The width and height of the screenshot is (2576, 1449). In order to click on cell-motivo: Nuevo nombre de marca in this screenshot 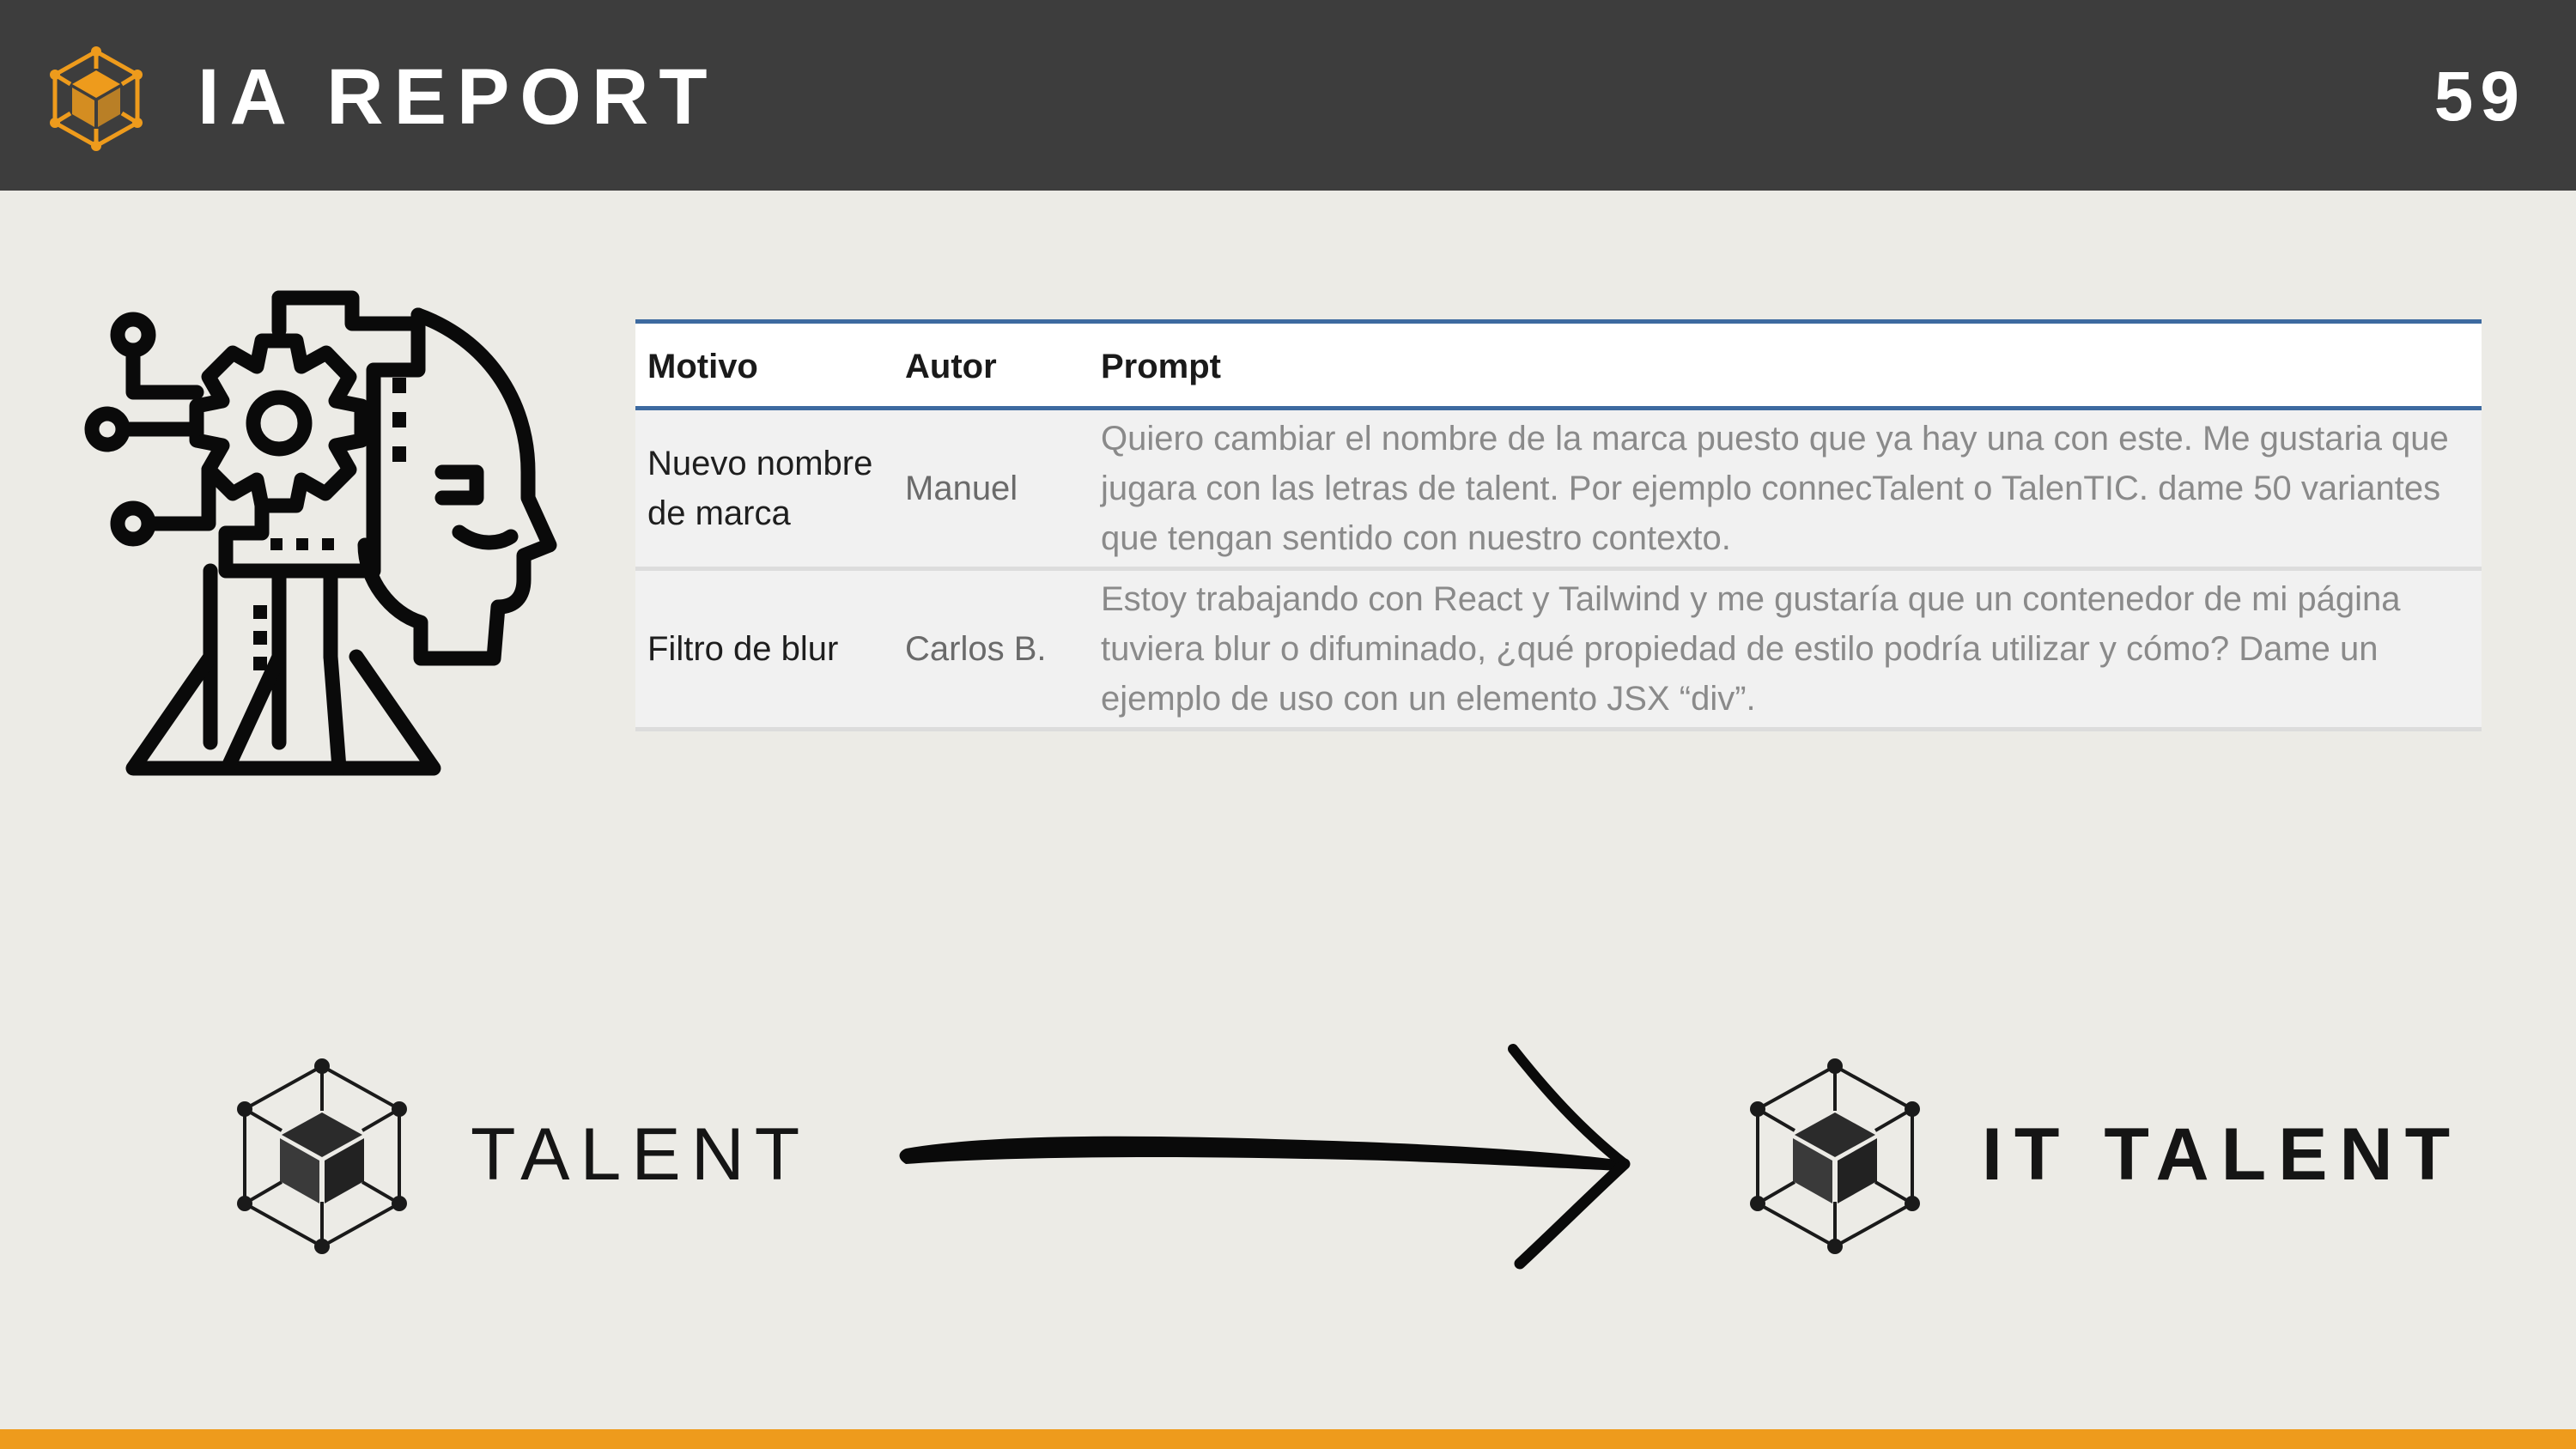, I will do `click(764, 489)`.